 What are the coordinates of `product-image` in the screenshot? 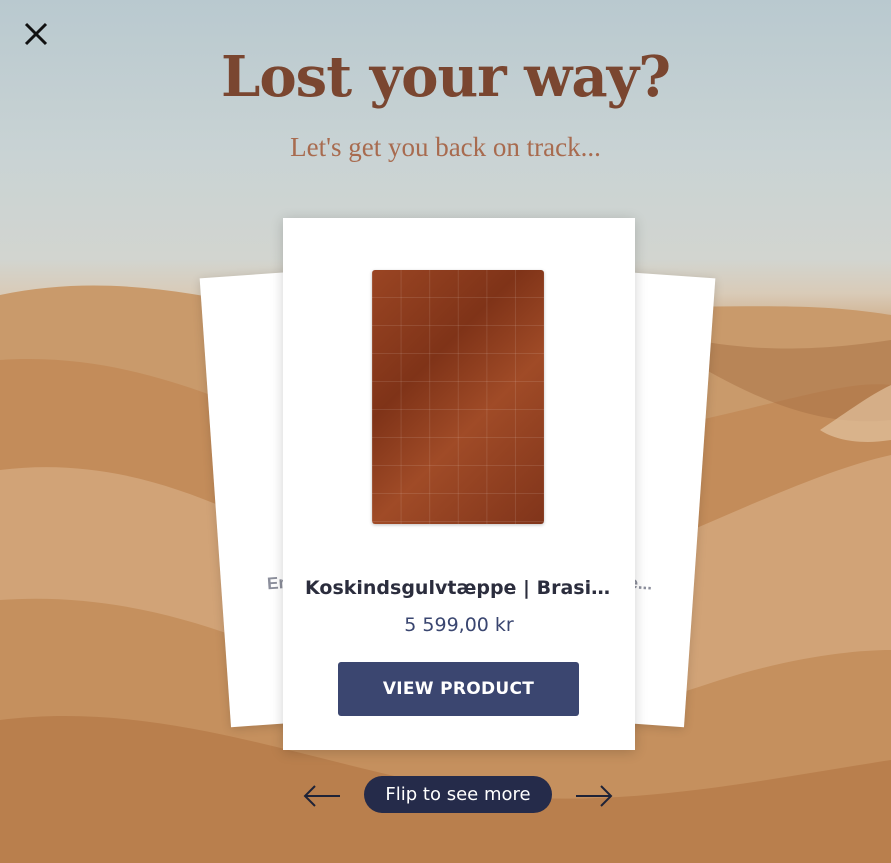 It's located at (458, 397).